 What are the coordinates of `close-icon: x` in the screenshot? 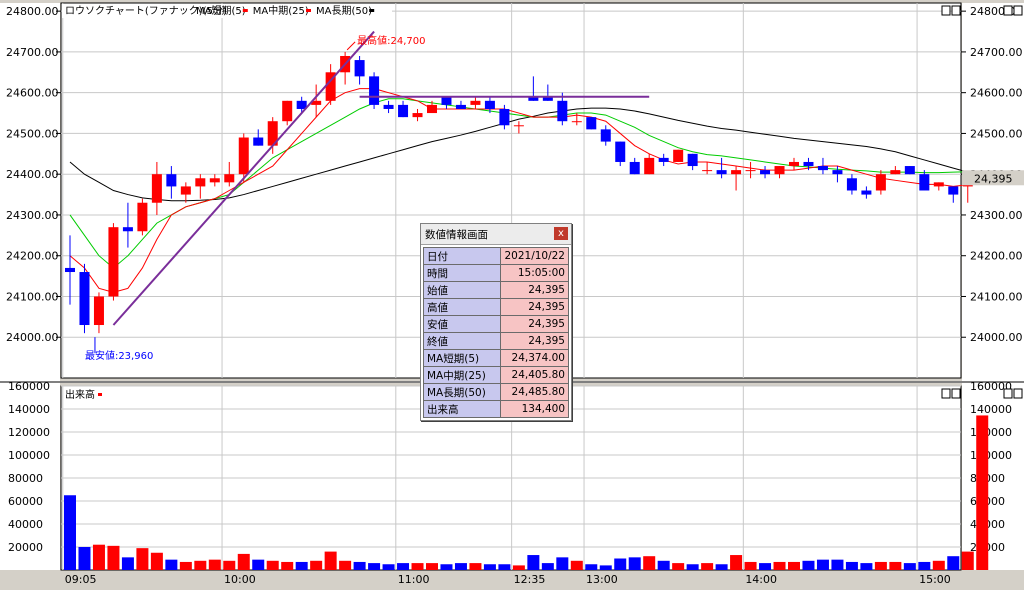 It's located at (561, 233).